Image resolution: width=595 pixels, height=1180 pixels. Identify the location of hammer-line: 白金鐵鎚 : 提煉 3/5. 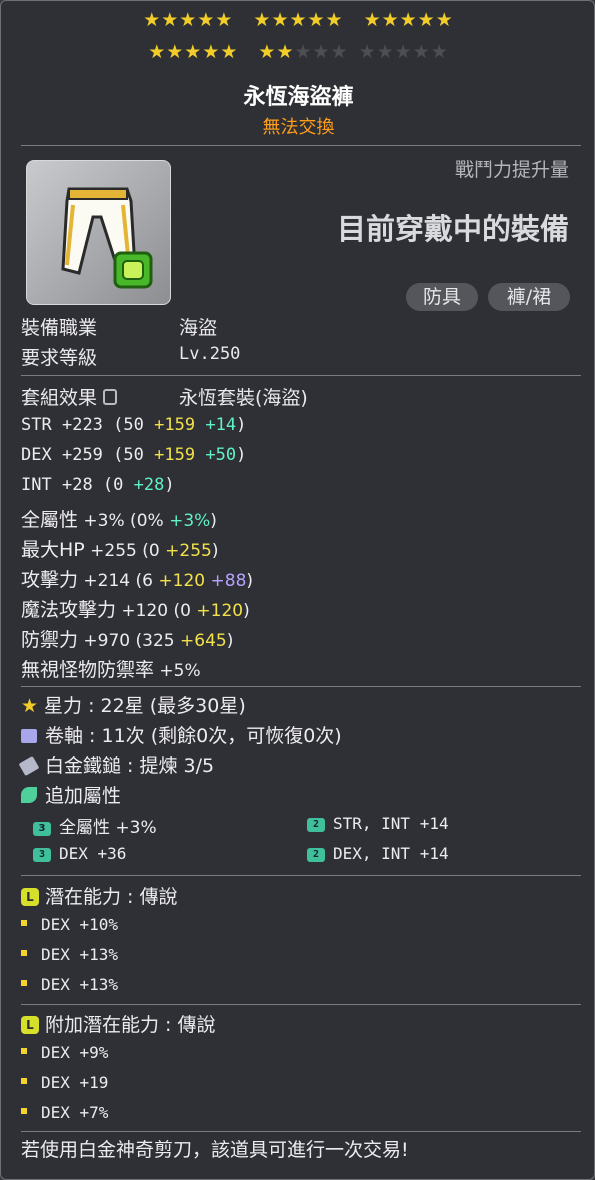
(116, 764).